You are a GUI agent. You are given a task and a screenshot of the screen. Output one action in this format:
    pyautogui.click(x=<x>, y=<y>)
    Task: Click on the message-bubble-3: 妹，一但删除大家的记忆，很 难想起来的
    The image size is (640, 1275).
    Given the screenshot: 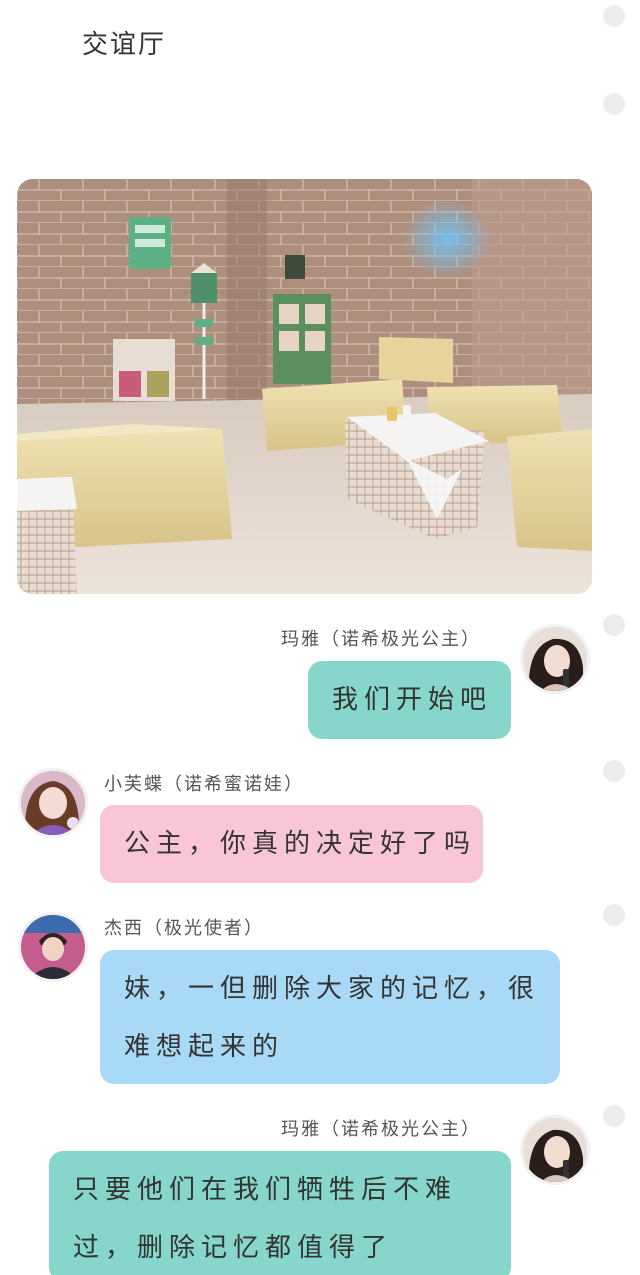 What is the action you would take?
    pyautogui.click(x=330, y=1017)
    